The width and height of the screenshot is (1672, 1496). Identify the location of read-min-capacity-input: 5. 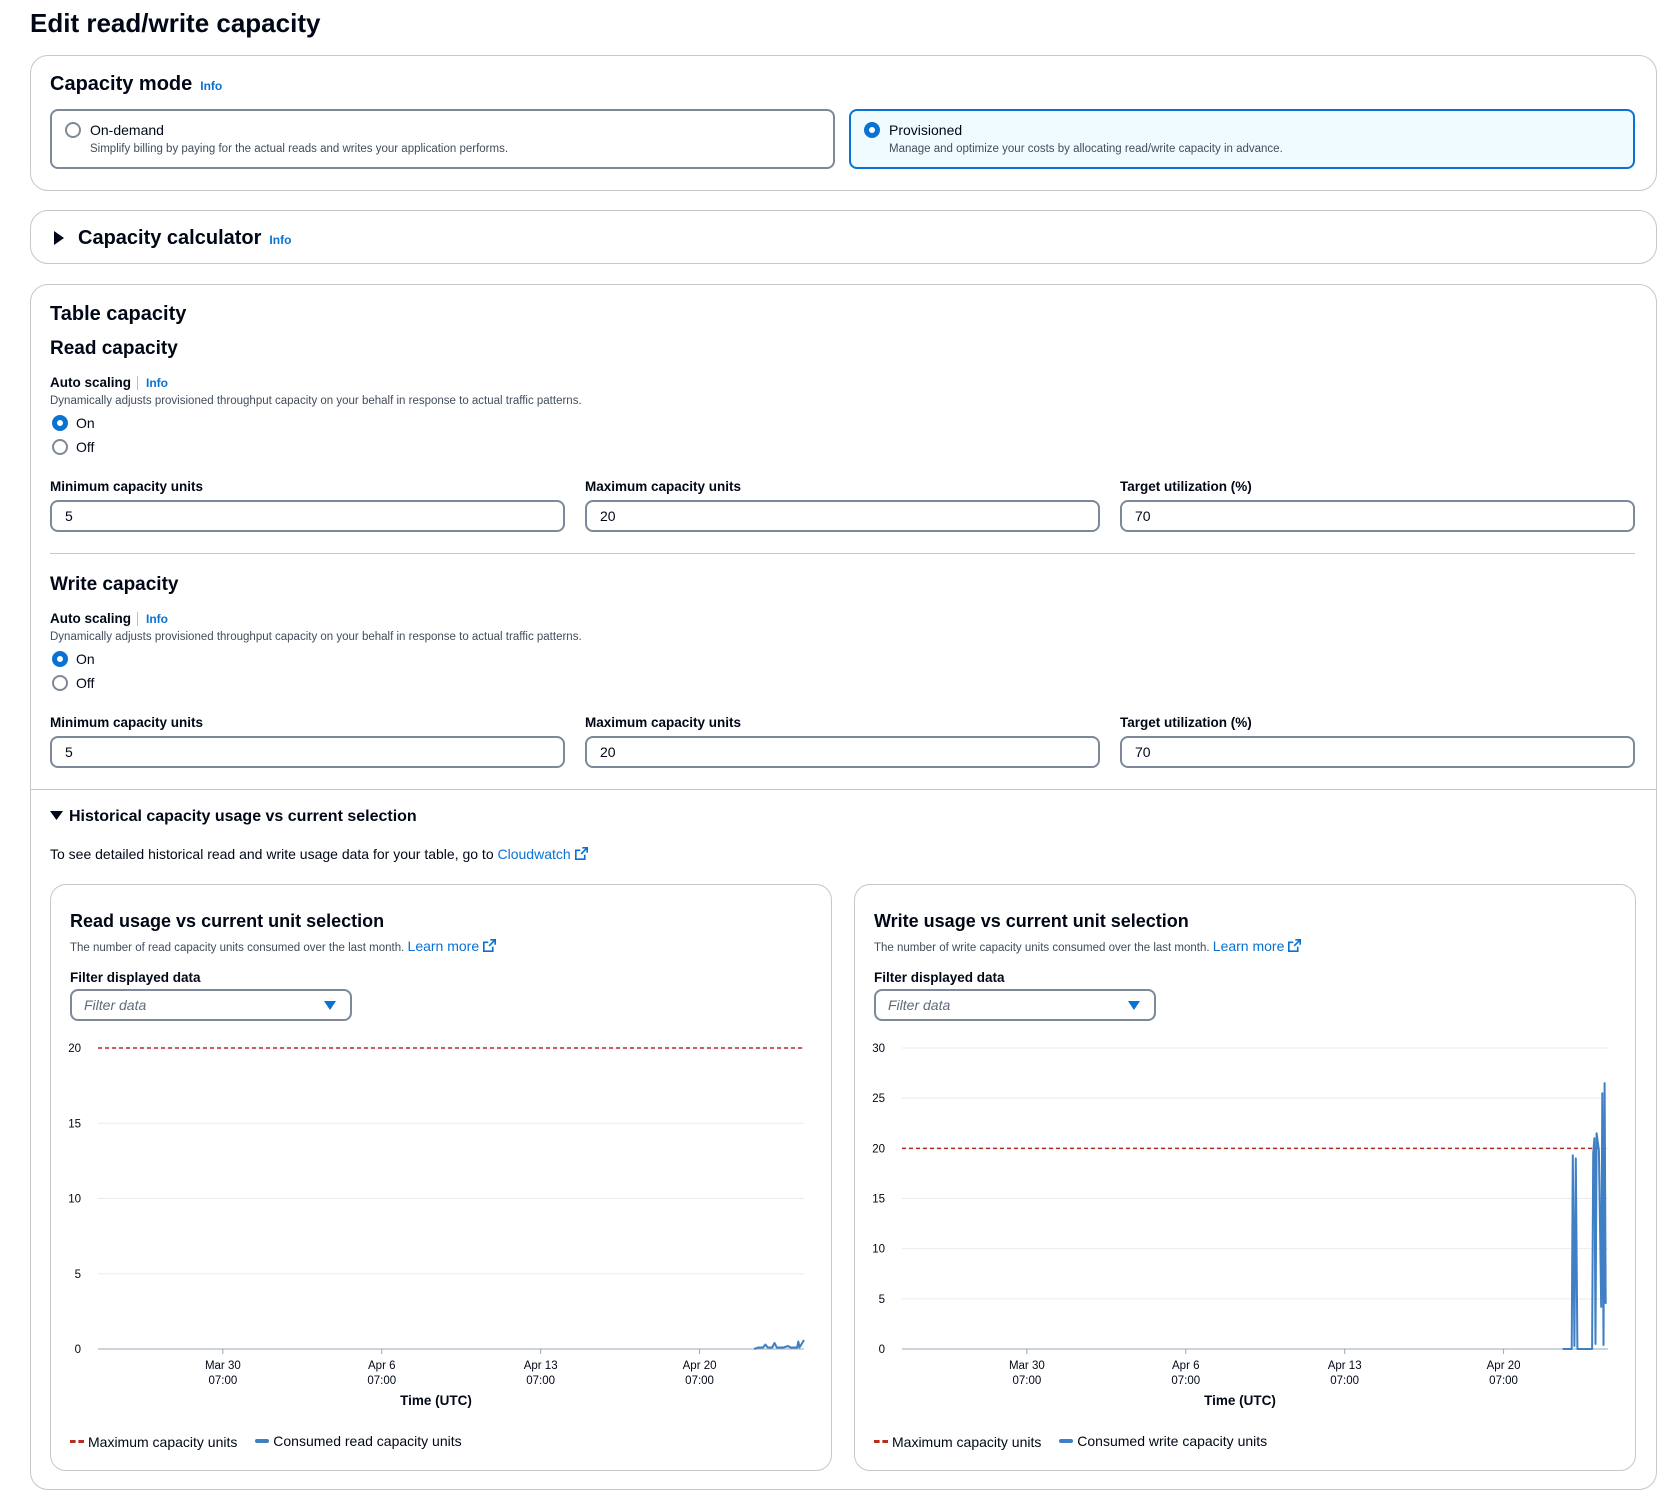
(307, 516).